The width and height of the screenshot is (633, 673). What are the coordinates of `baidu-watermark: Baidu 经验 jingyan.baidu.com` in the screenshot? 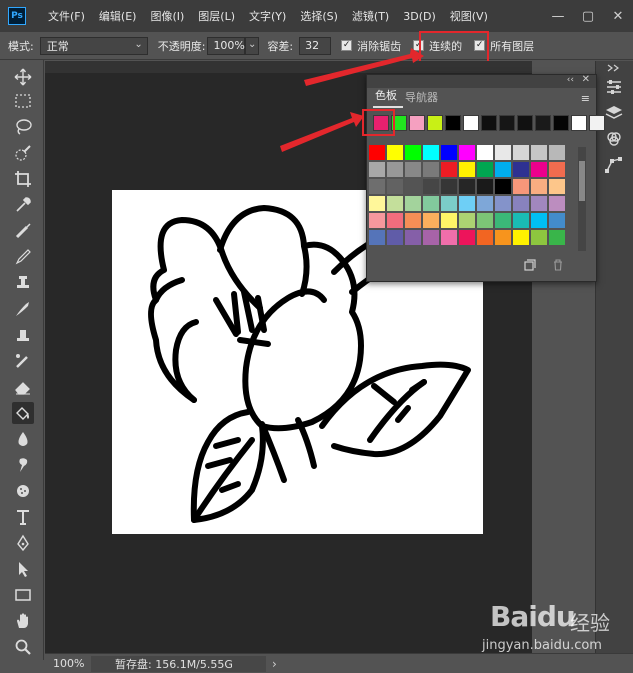 It's located at (557, 628).